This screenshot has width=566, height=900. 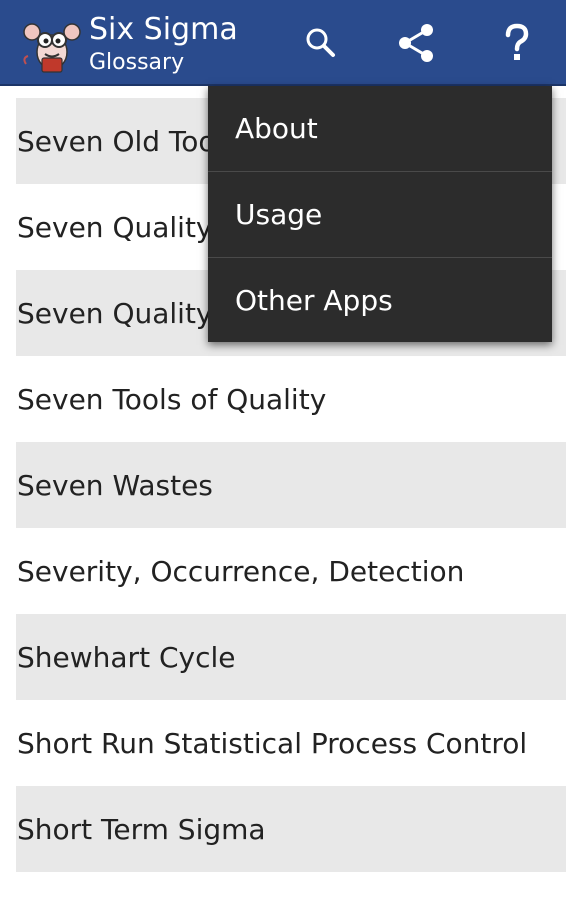 What do you see at coordinates (283, 43) in the screenshot?
I see `app-bar: Six Sigma Glossary` at bounding box center [283, 43].